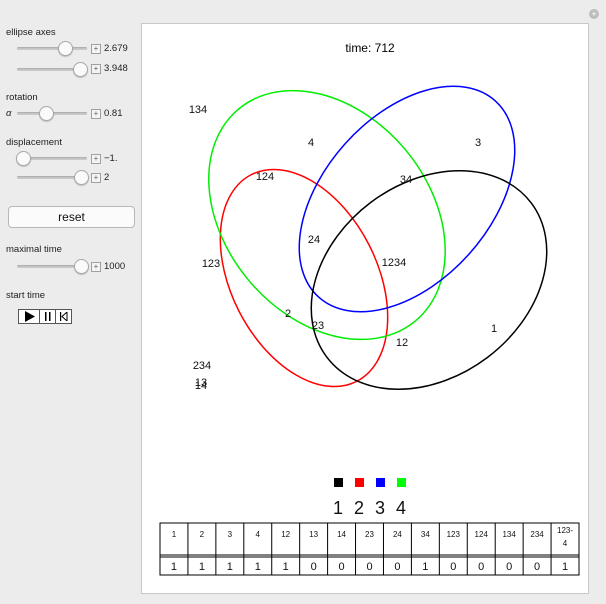  I want to click on rotation-slider, so click(52, 113).